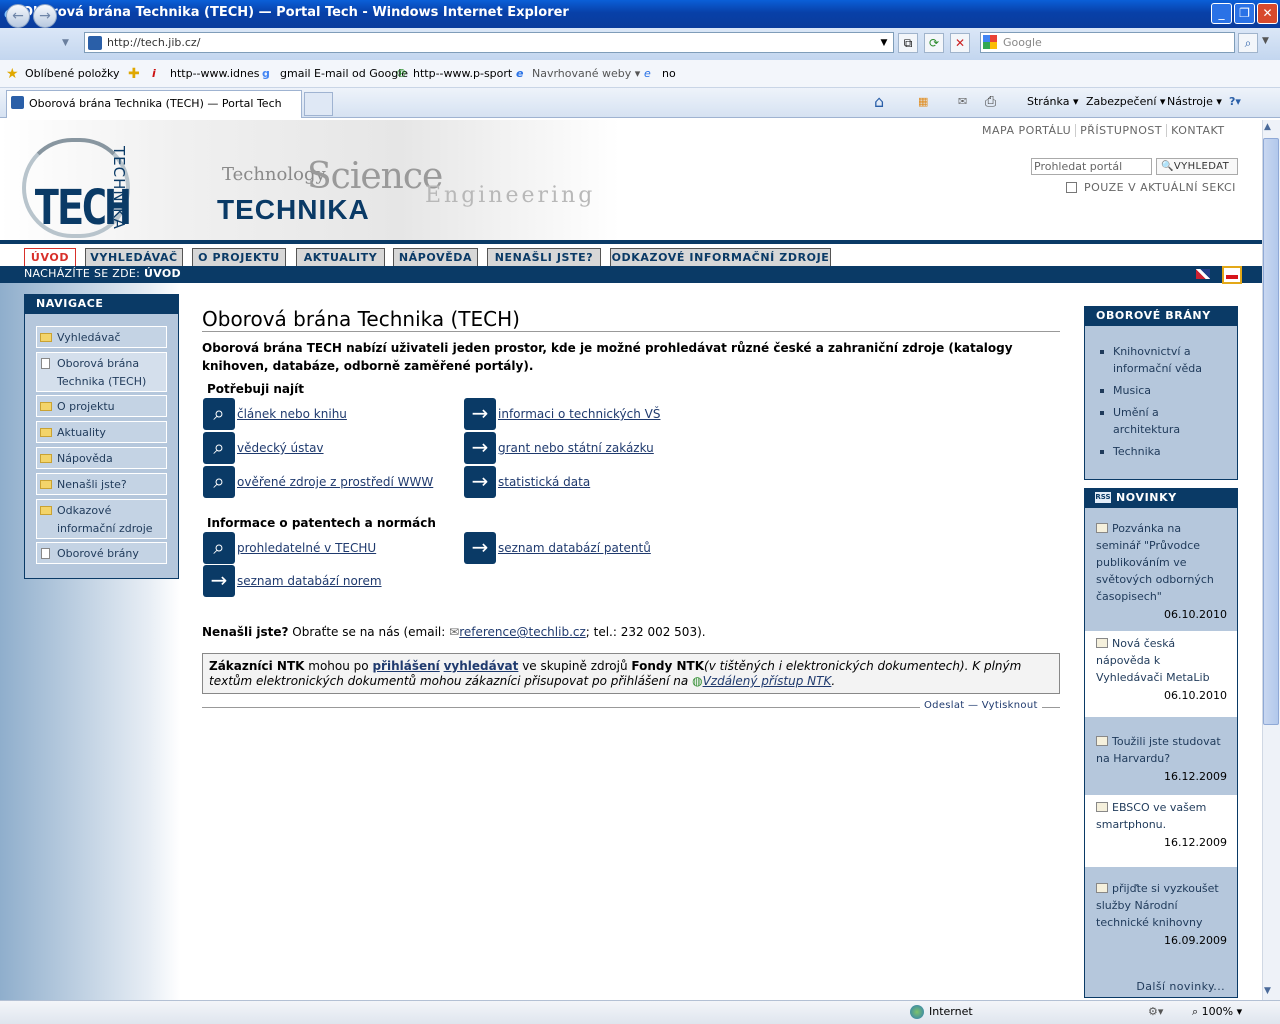  Describe the element at coordinates (934, 43) in the screenshot. I see `refresh-icon: ⟳` at that location.